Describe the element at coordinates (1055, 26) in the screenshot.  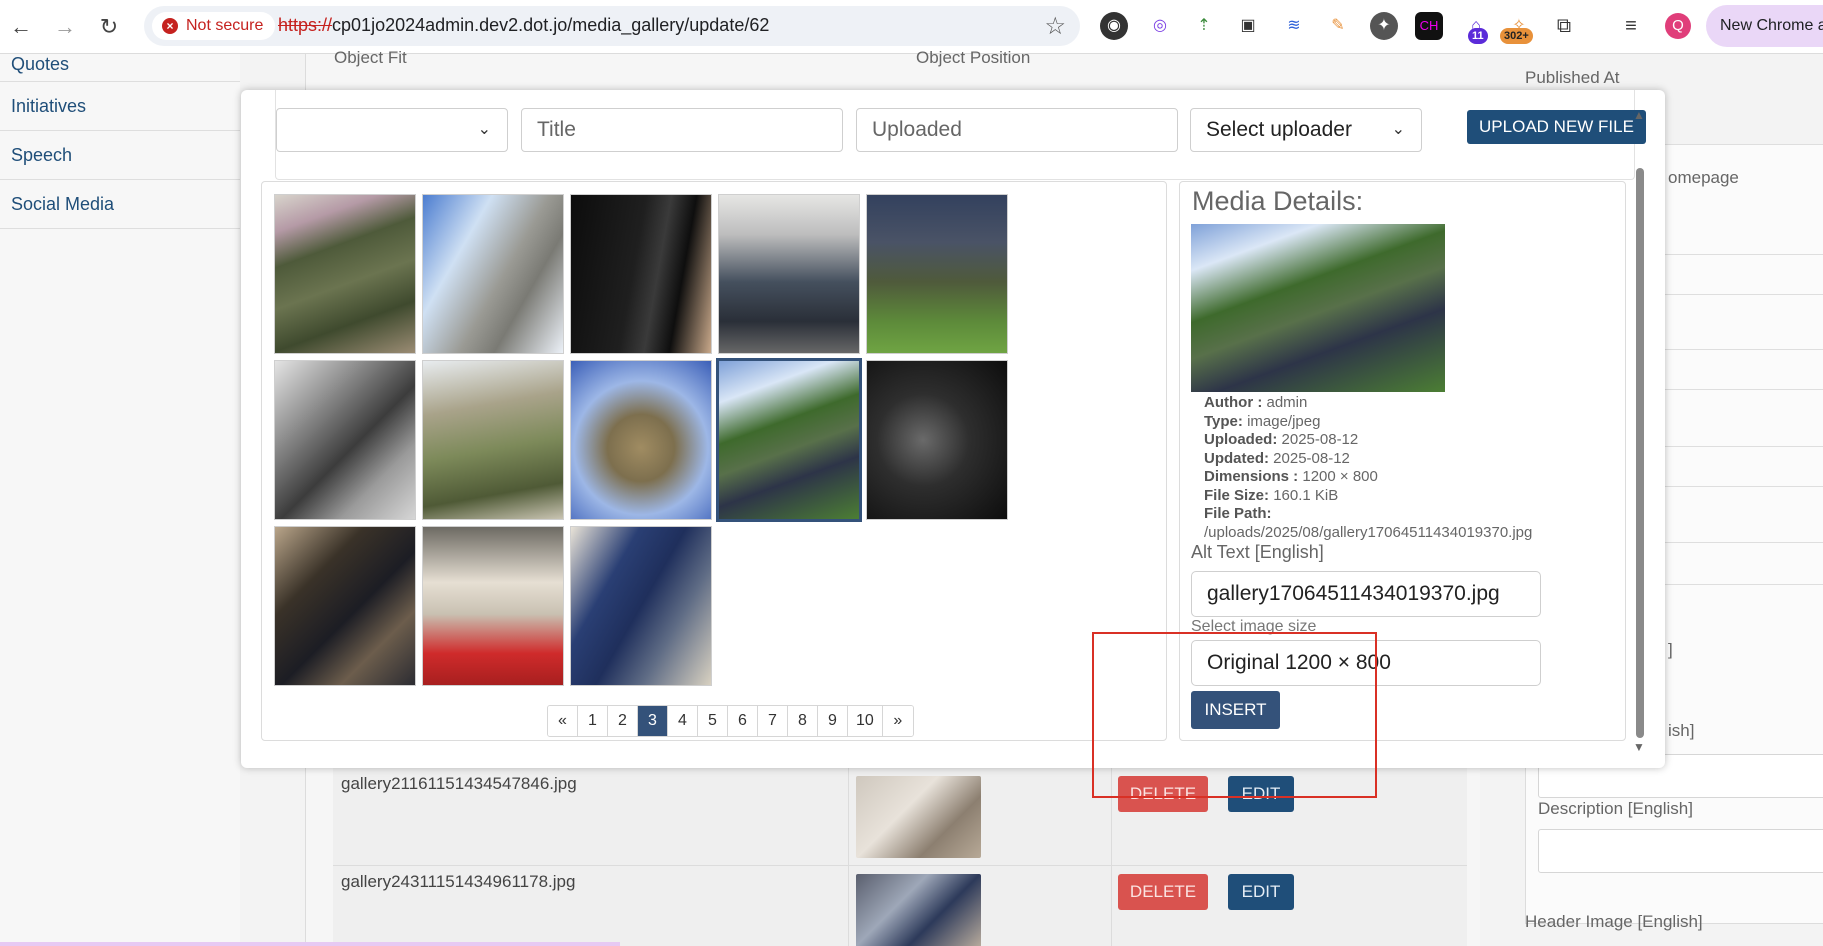
I see `bookmark-star-icon: ☆` at that location.